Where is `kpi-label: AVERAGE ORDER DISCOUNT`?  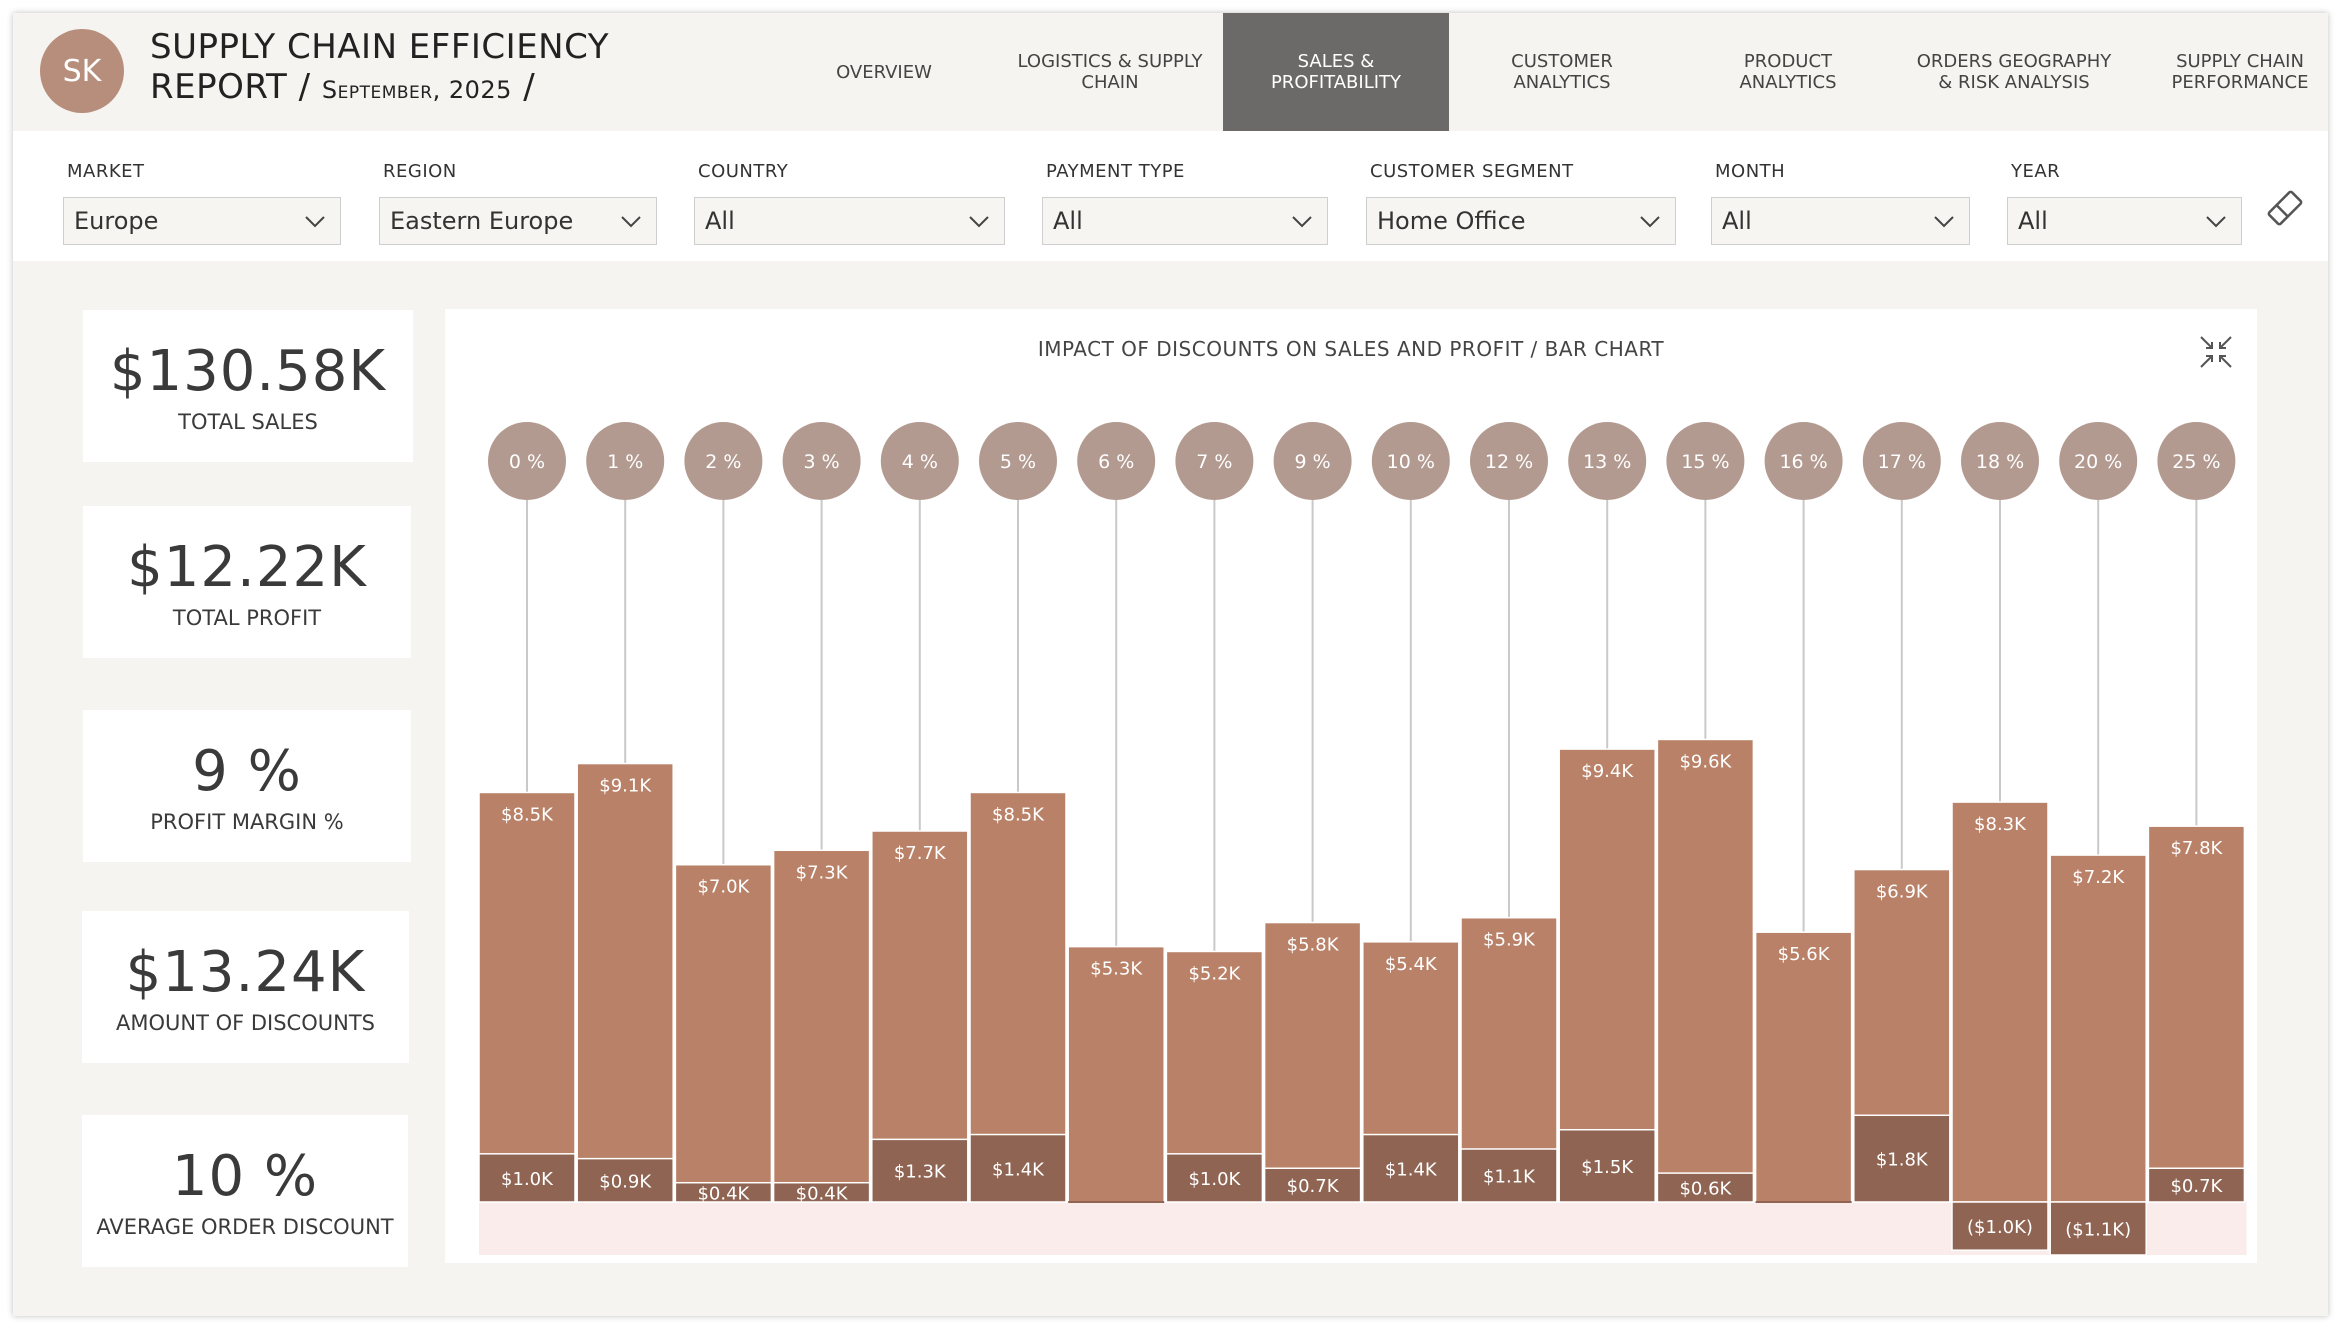
kpi-label: AVERAGE ORDER DISCOUNT is located at coordinates (245, 1226).